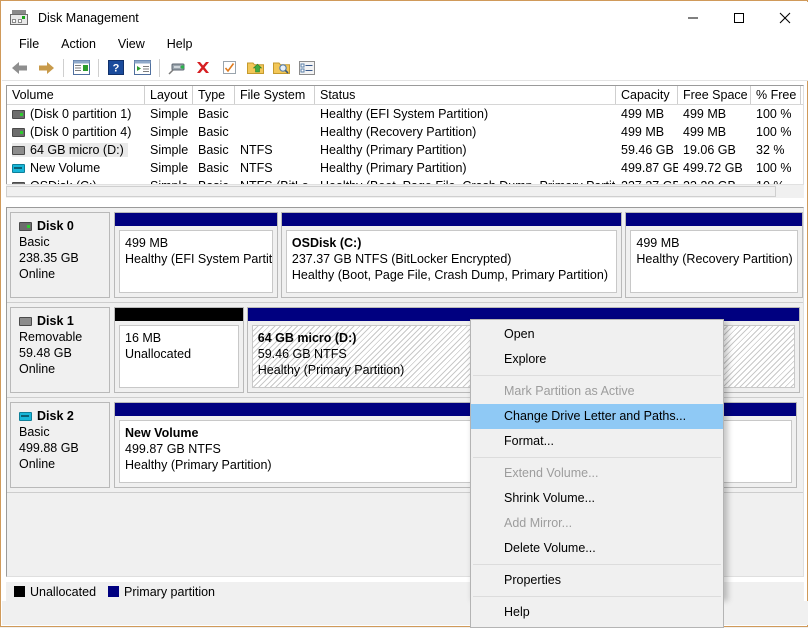  Describe the element at coordinates (29, 44) in the screenshot. I see `menu-file: File` at that location.